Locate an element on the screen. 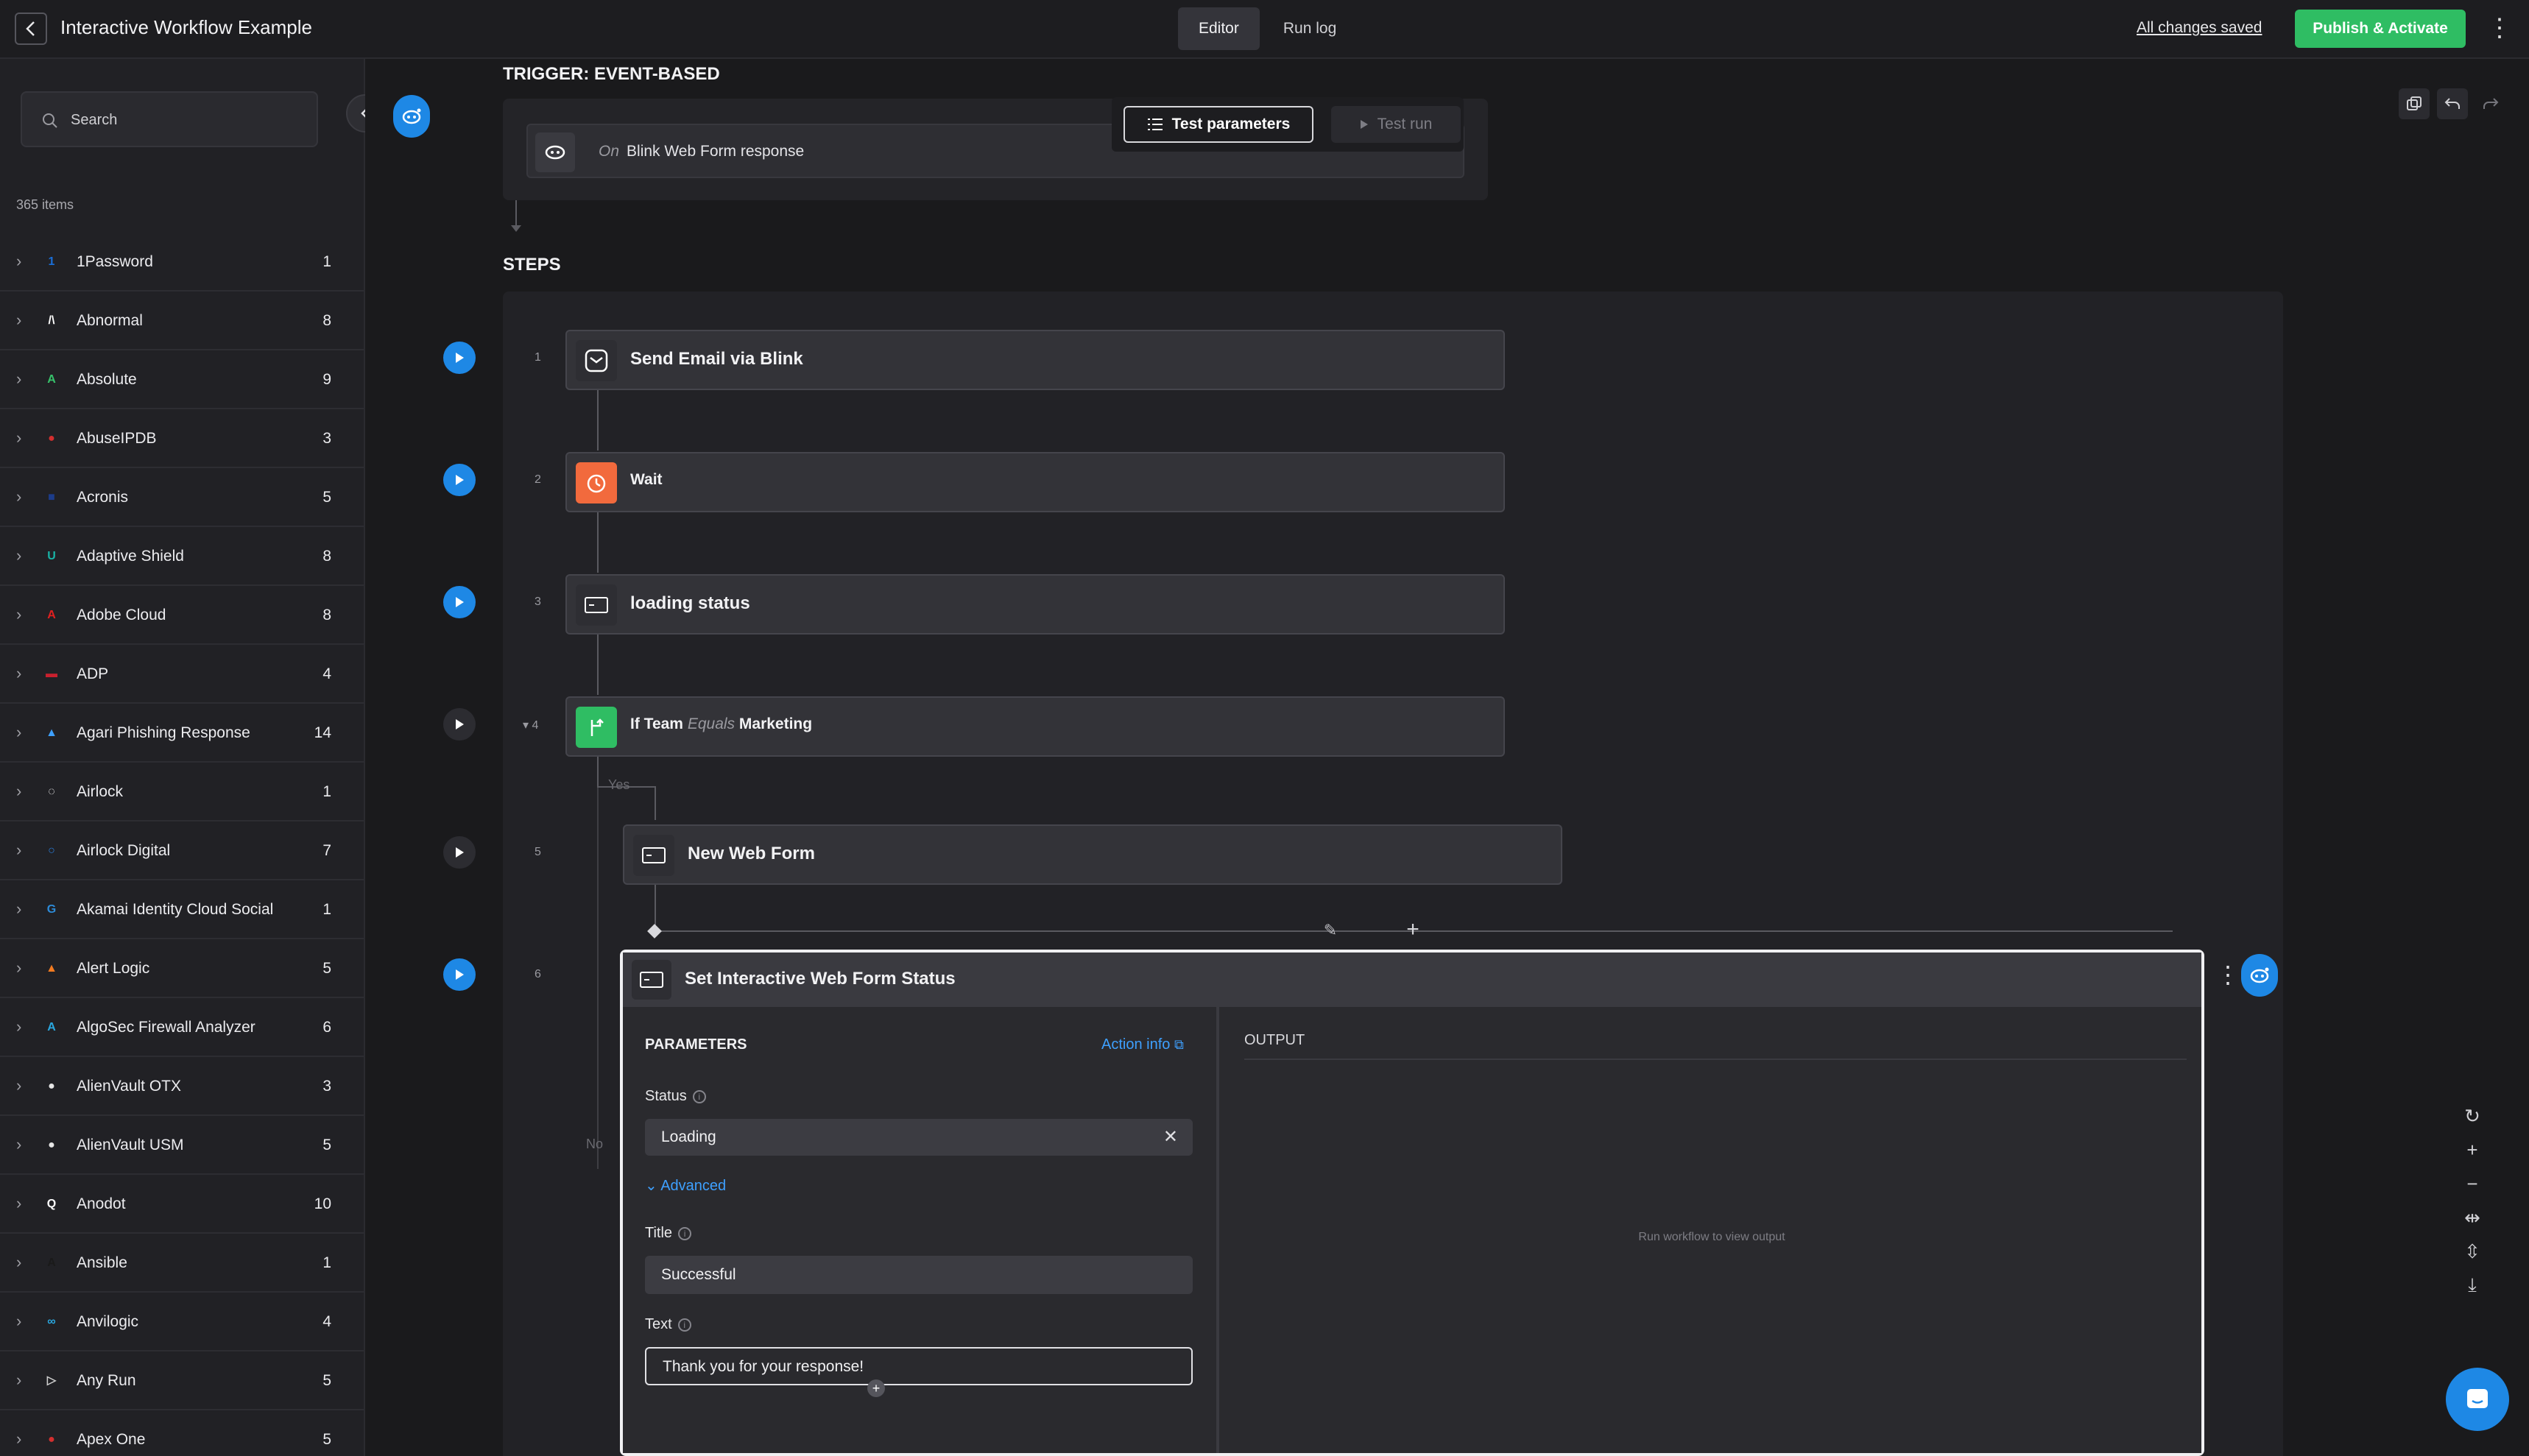 This screenshot has height=1456, width=2529. step-send-email: Send Email via Blink is located at coordinates (1035, 360).